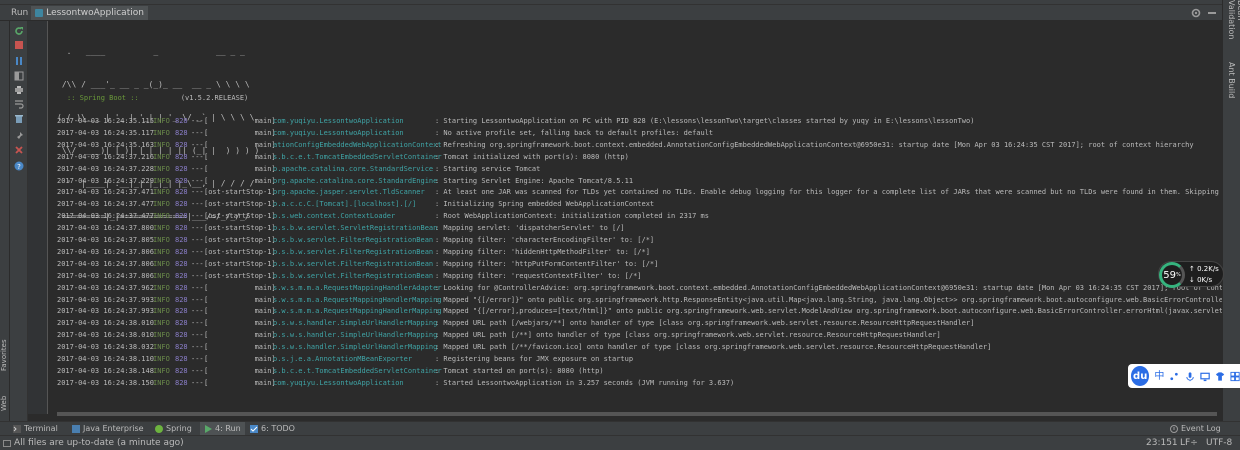 The image size is (1240, 450). I want to click on ime-mode-toggle: 中, so click(1159, 376).